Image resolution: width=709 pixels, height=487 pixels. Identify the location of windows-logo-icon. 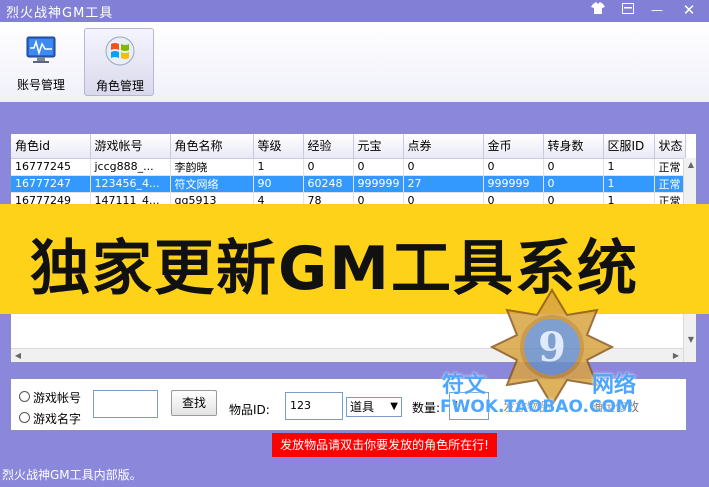
(120, 51).